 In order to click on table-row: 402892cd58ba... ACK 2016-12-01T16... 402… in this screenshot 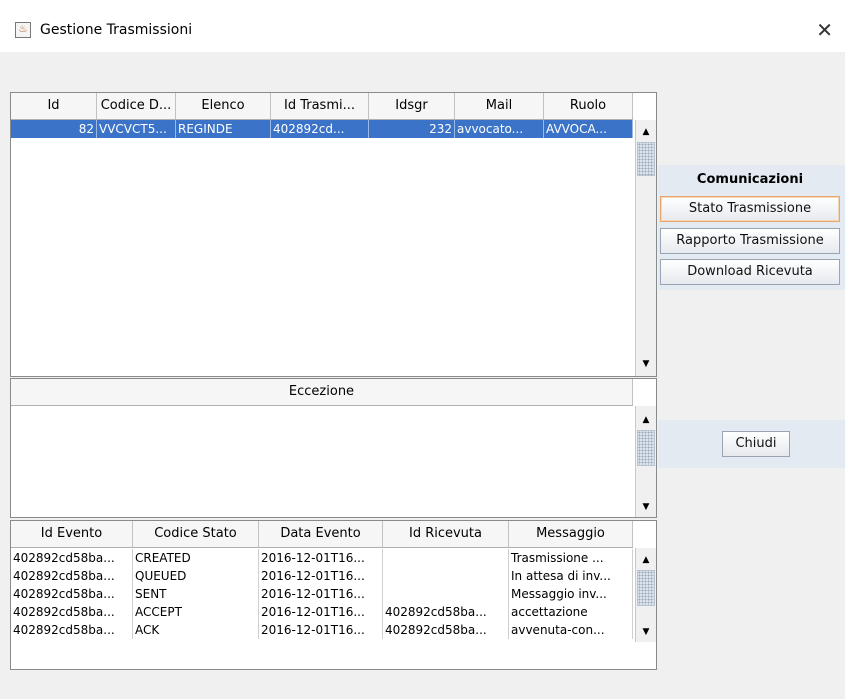, I will do `click(322, 630)`.